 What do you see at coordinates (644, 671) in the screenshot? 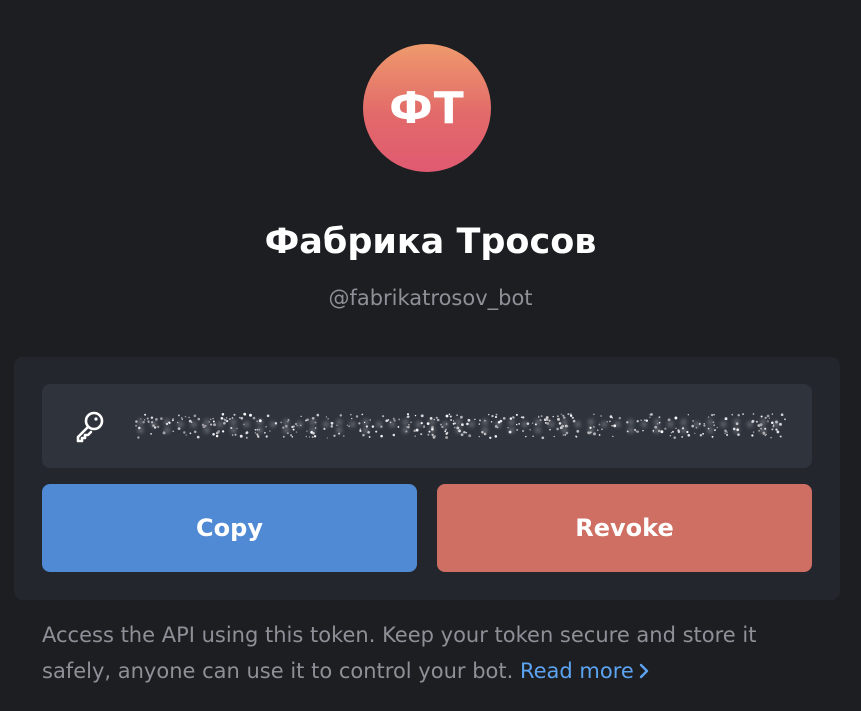
I see `chevron-right-icon` at bounding box center [644, 671].